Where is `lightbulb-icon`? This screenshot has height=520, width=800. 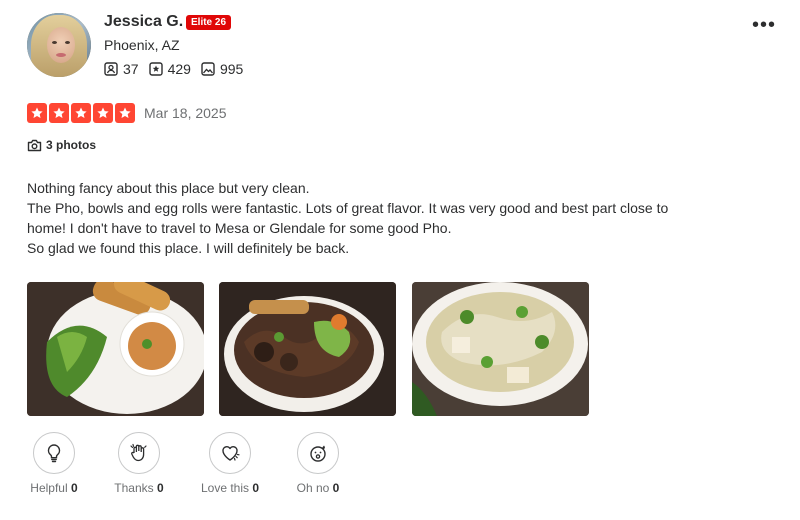 lightbulb-icon is located at coordinates (54, 453).